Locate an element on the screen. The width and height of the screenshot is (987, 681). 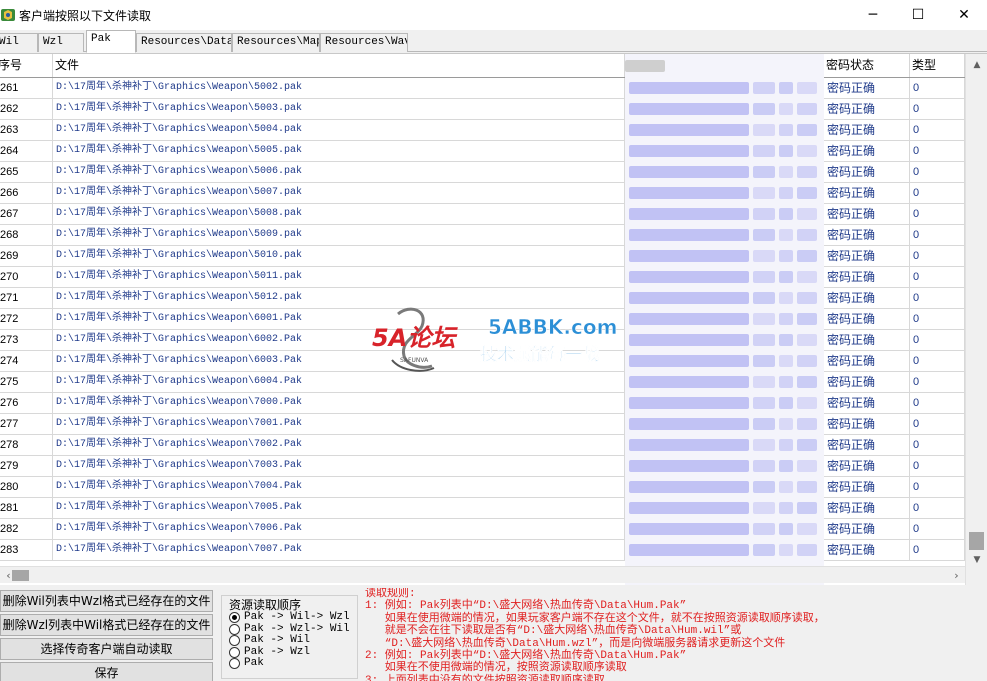
horizontal-scroll-thumb is located at coordinates (20, 575).